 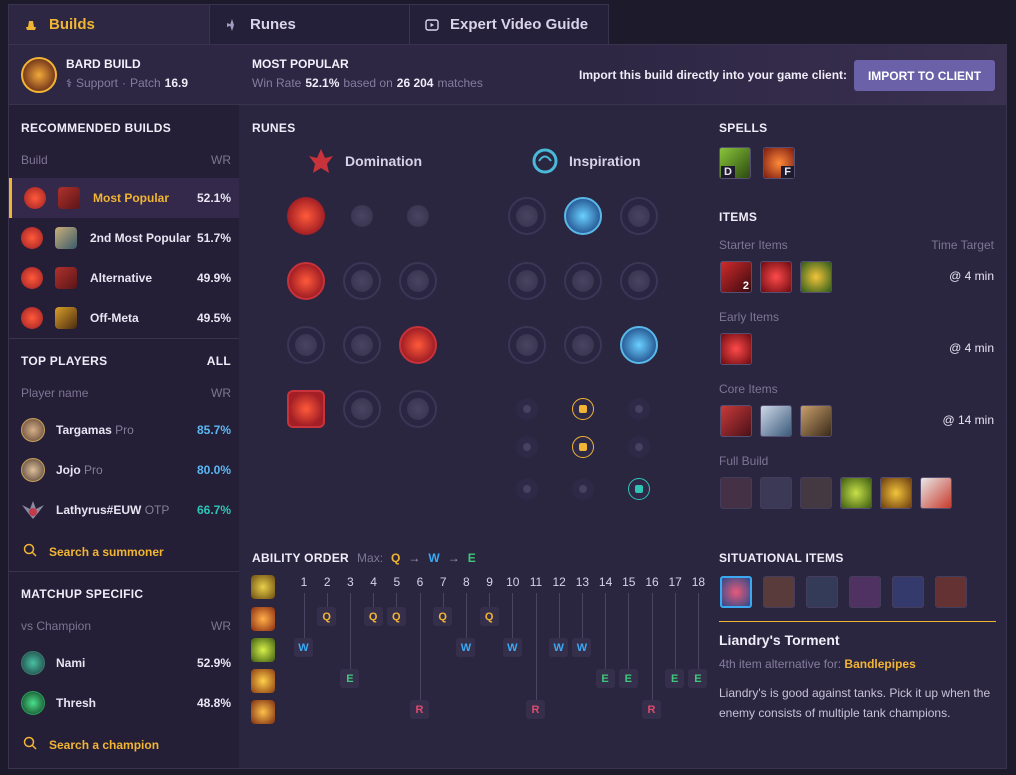 I want to click on flash-spell-icon: F, so click(x=779, y=163).